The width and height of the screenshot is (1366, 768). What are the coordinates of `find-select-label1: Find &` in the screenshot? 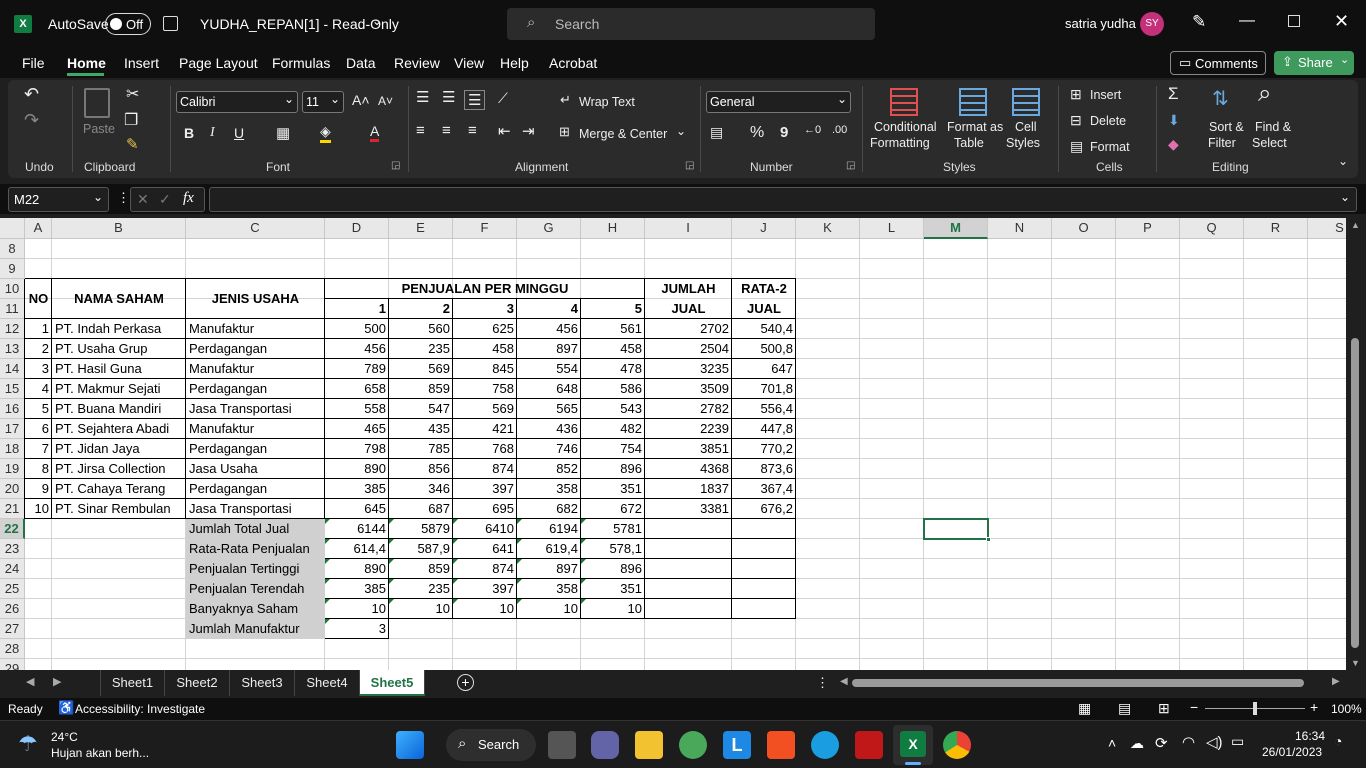 It's located at (1273, 127).